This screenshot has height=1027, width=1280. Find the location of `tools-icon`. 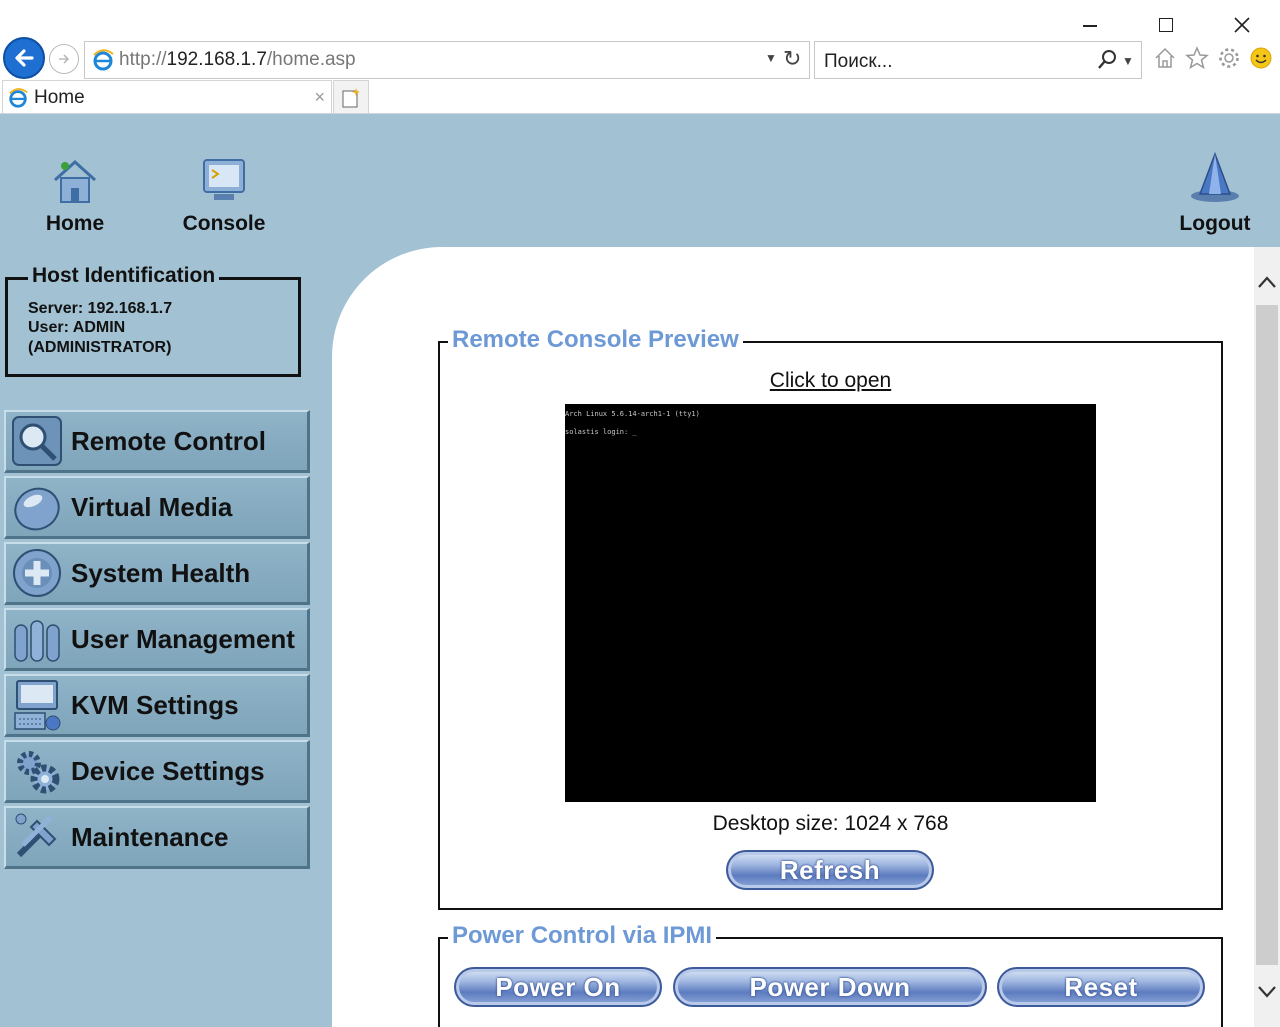

tools-icon is located at coordinates (37, 837).